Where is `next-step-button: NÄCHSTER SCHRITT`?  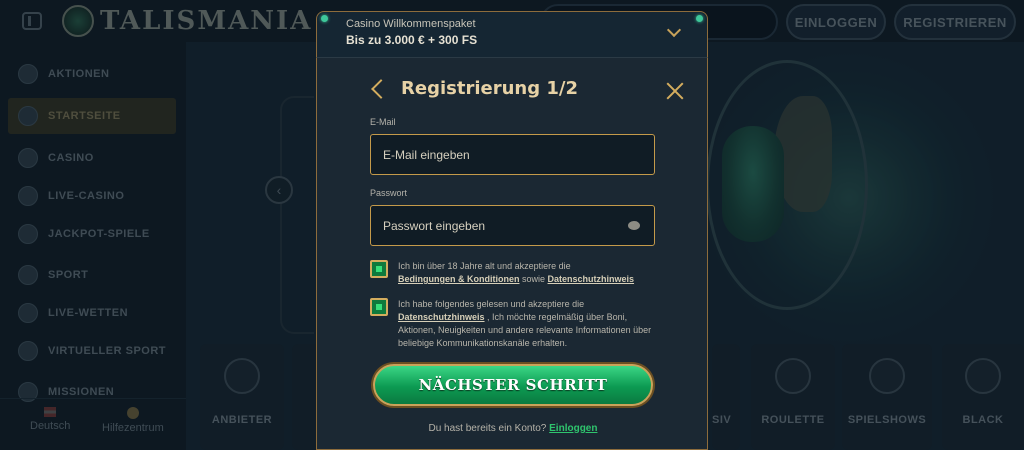
next-step-button: NÄCHSTER SCHRITT is located at coordinates (513, 385).